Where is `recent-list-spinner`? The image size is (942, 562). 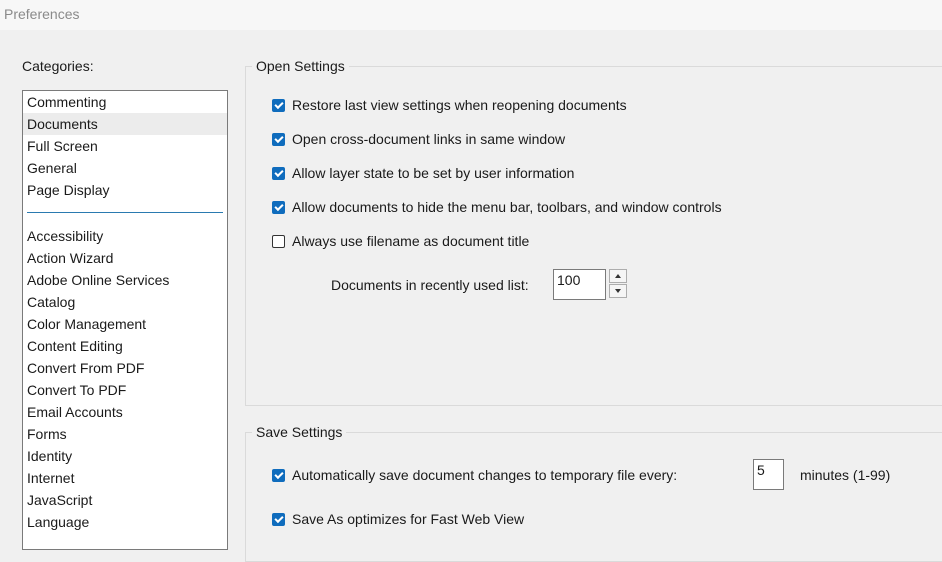 recent-list-spinner is located at coordinates (618, 284).